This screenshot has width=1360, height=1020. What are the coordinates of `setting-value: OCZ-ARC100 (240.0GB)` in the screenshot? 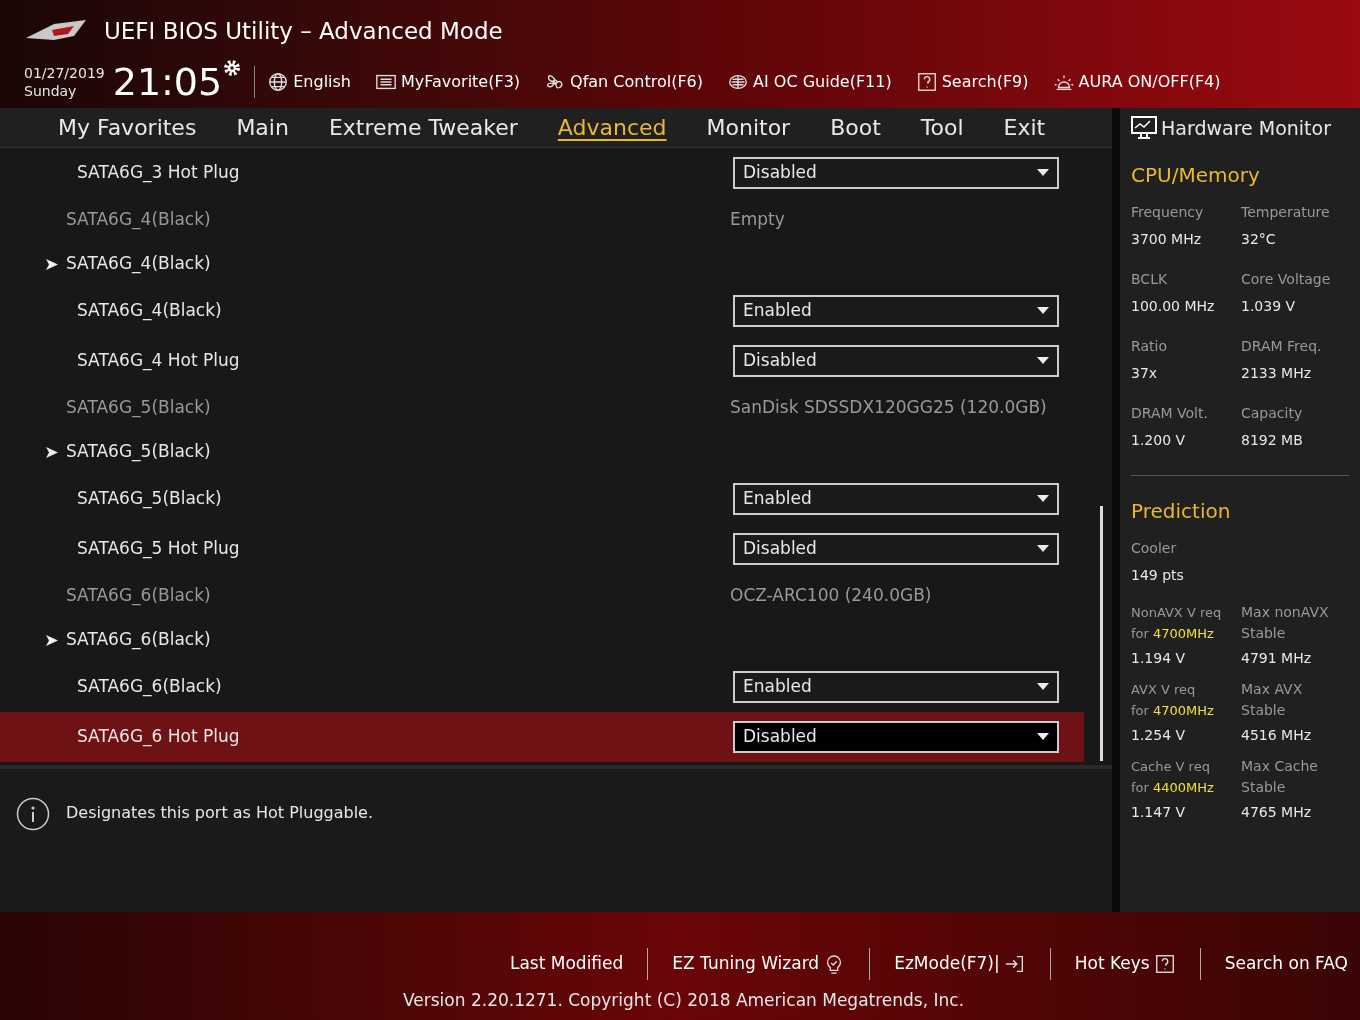 It's located at (831, 596).